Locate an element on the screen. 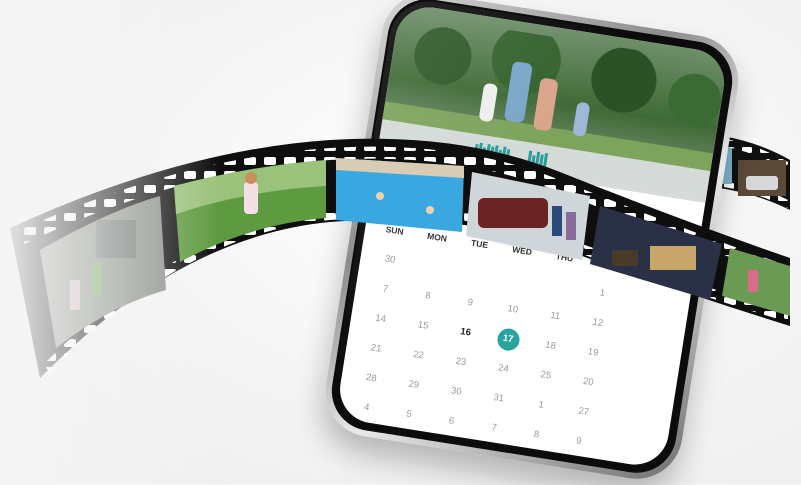 The image size is (801, 485). film-frame-swimming-pool is located at coordinates (400, 195).